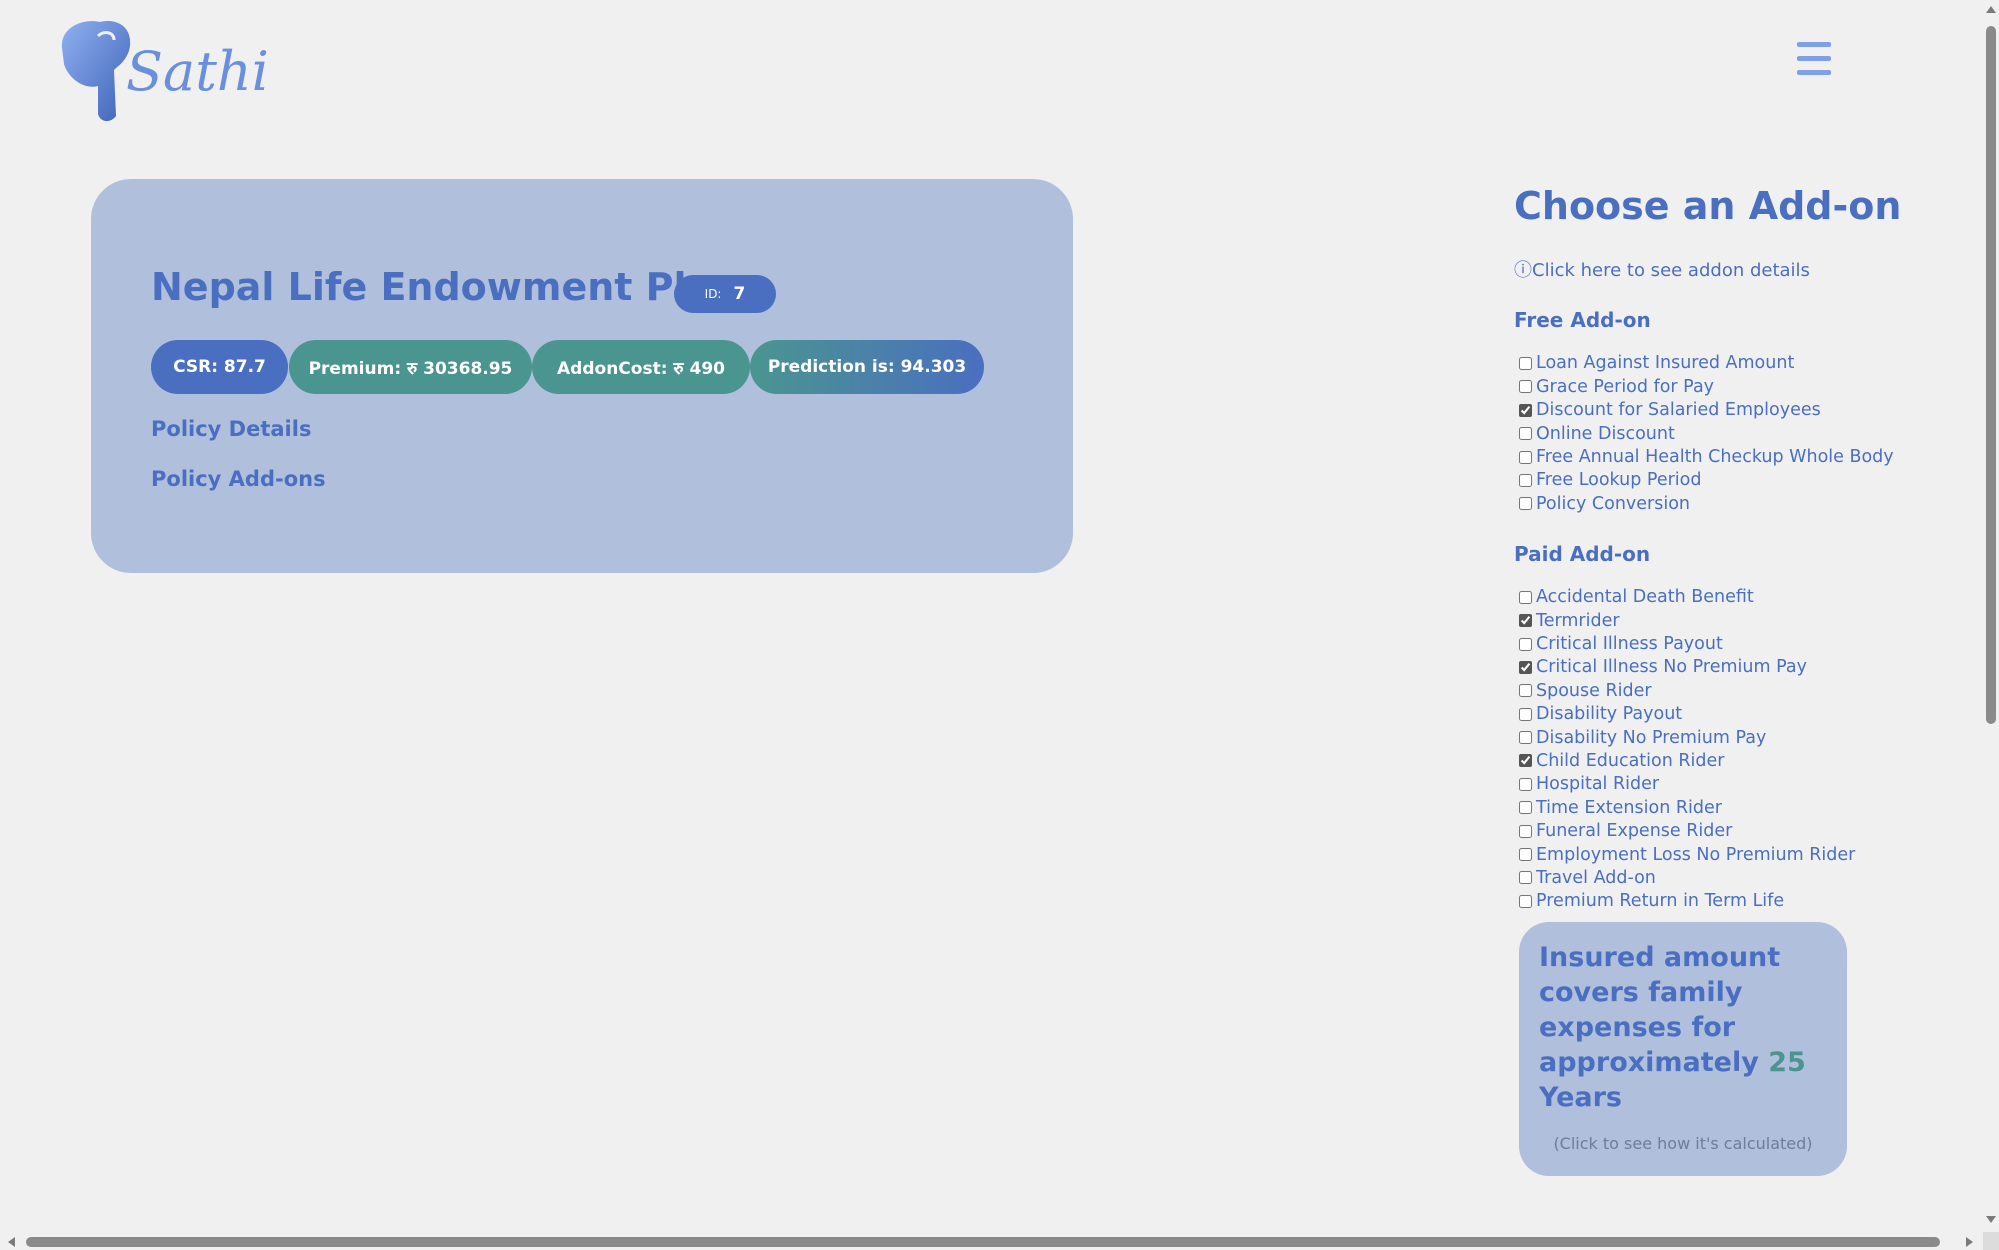 This screenshot has width=1999, height=1250. Describe the element at coordinates (1734, 877) in the screenshot. I see `paid-addon-item: Travel Add-on` at that location.